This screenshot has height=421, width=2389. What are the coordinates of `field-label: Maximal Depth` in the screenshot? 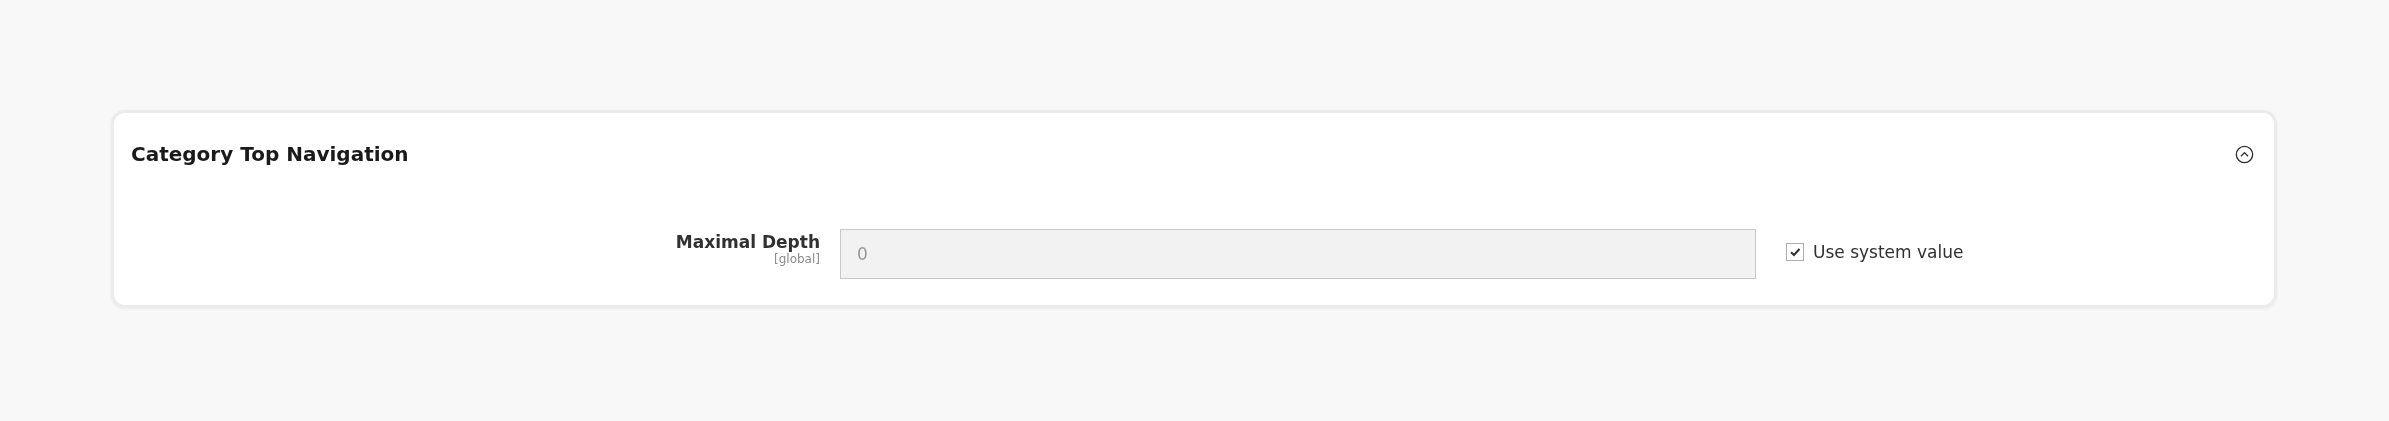 It's located at (747, 242).